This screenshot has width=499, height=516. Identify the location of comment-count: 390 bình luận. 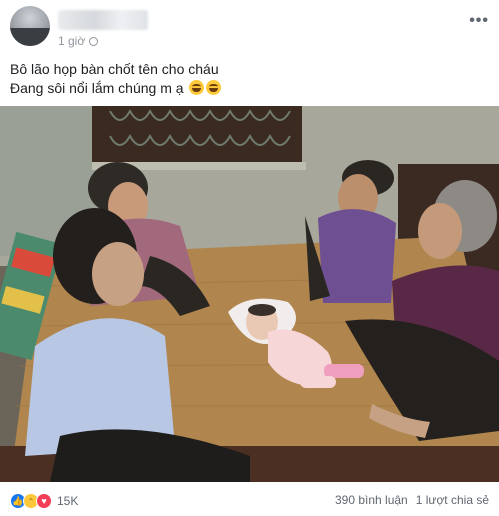
(371, 500).